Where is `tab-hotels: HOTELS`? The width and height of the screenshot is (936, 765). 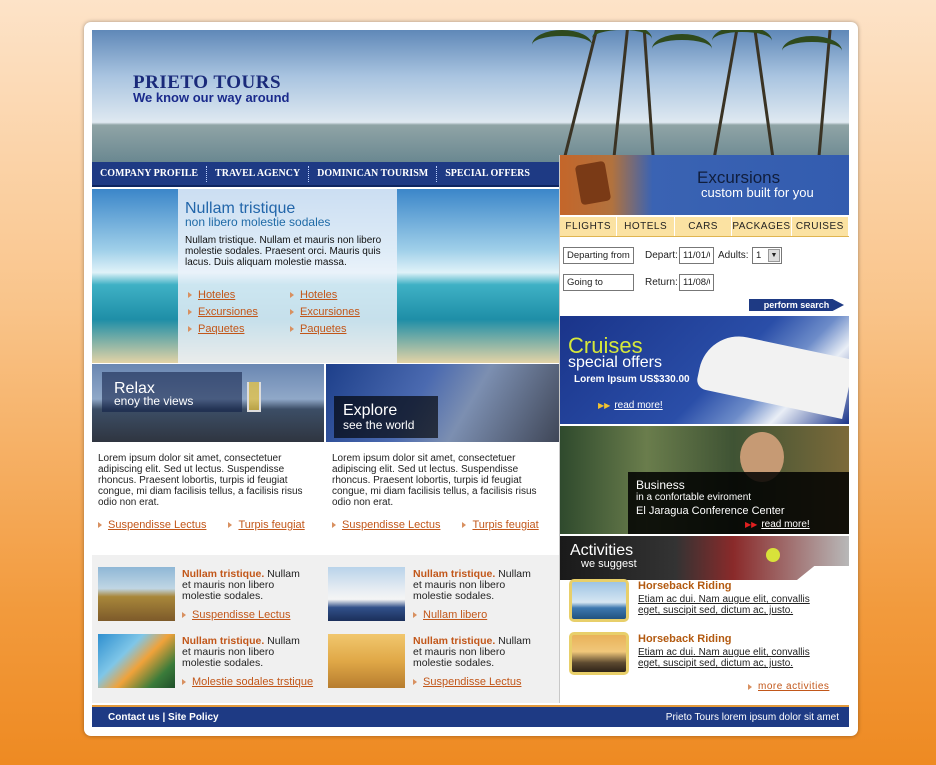
tab-hotels: HOTELS is located at coordinates (646, 226).